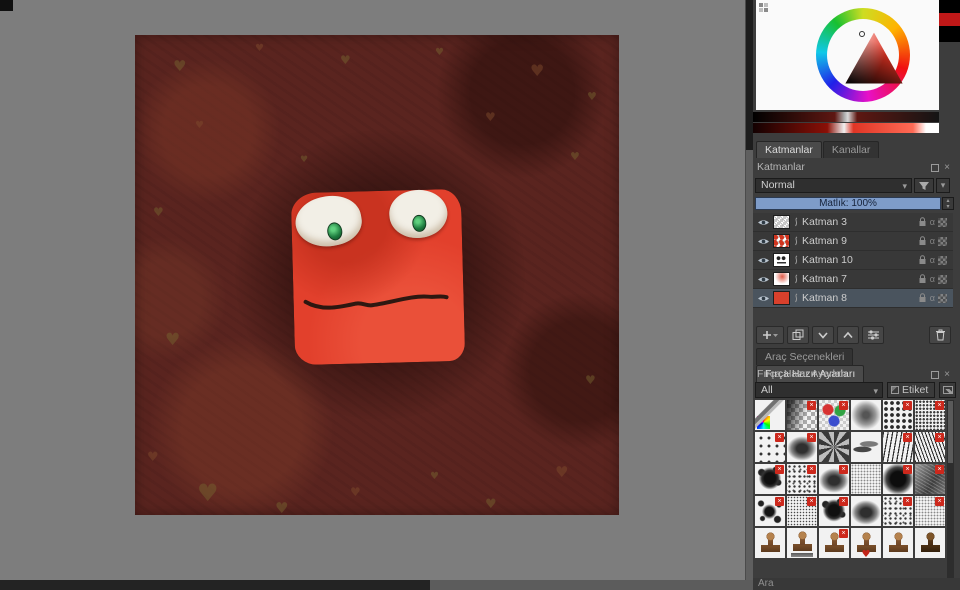 Image resolution: width=960 pixels, height=590 pixels. Describe the element at coordinates (749, 290) in the screenshot. I see `canvas-vertical-scrollbar` at that location.